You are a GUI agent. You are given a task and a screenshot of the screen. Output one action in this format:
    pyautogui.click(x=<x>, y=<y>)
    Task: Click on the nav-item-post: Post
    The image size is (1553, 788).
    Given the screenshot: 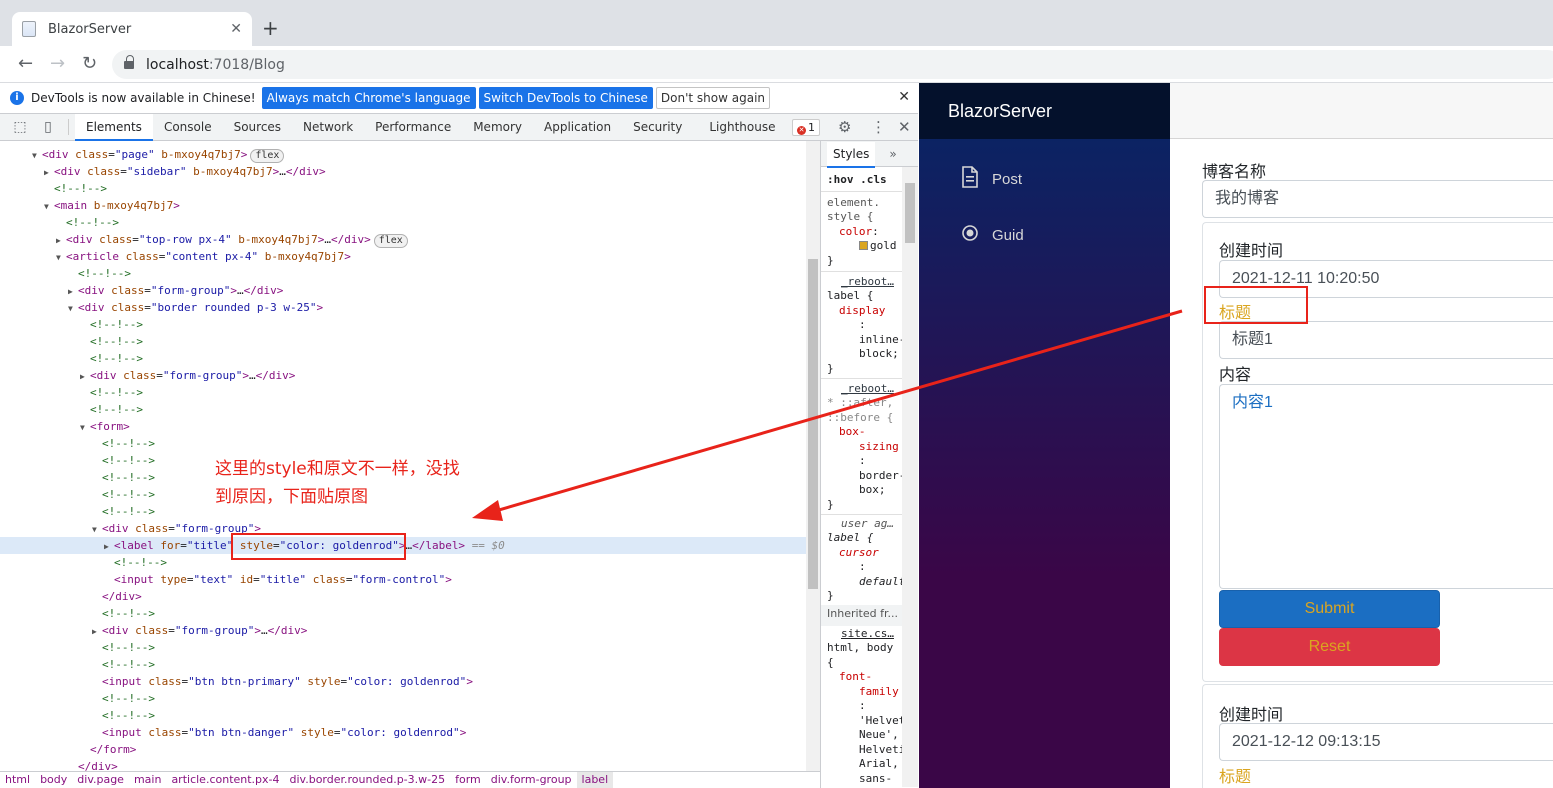 What is the action you would take?
    pyautogui.click(x=991, y=179)
    